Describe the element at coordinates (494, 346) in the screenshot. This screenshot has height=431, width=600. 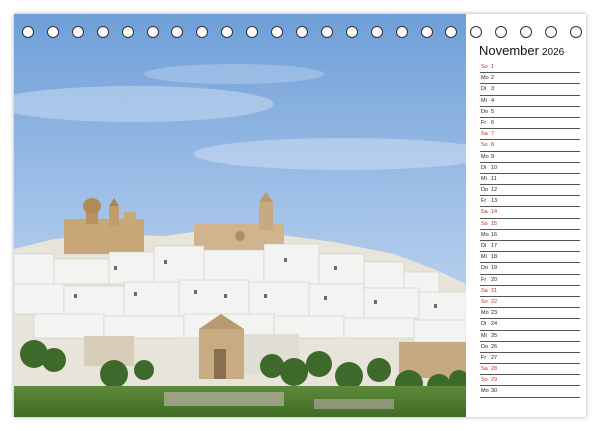
I see `day-number: 26` at that location.